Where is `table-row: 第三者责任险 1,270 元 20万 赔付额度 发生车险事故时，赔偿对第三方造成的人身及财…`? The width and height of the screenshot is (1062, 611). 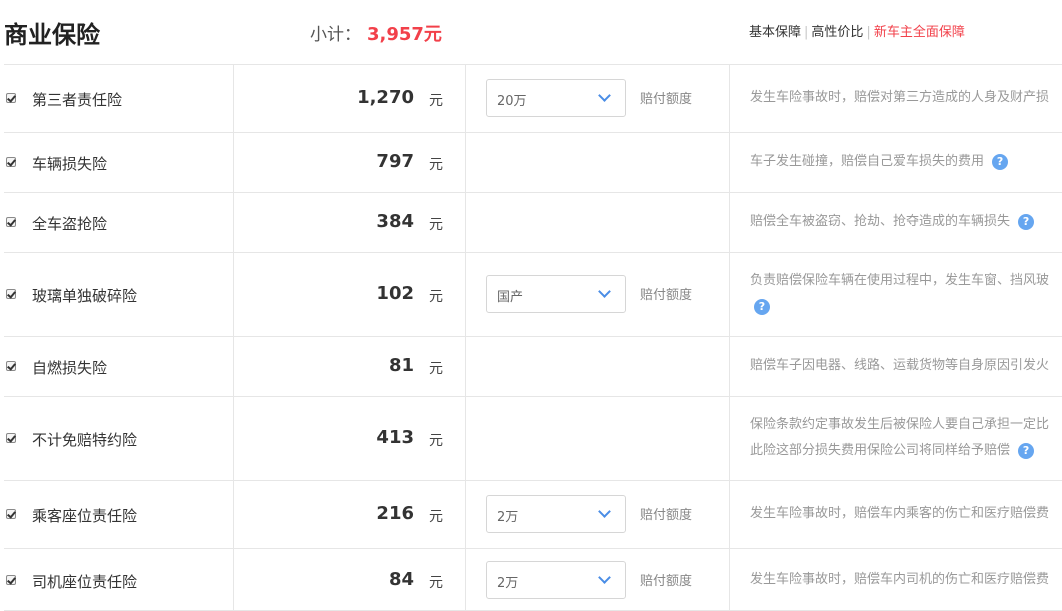 table-row: 第三者责任险 1,270 元 20万 赔付额度 发生车险事故时，赔偿对第三方造成的人身及财… is located at coordinates (533, 98).